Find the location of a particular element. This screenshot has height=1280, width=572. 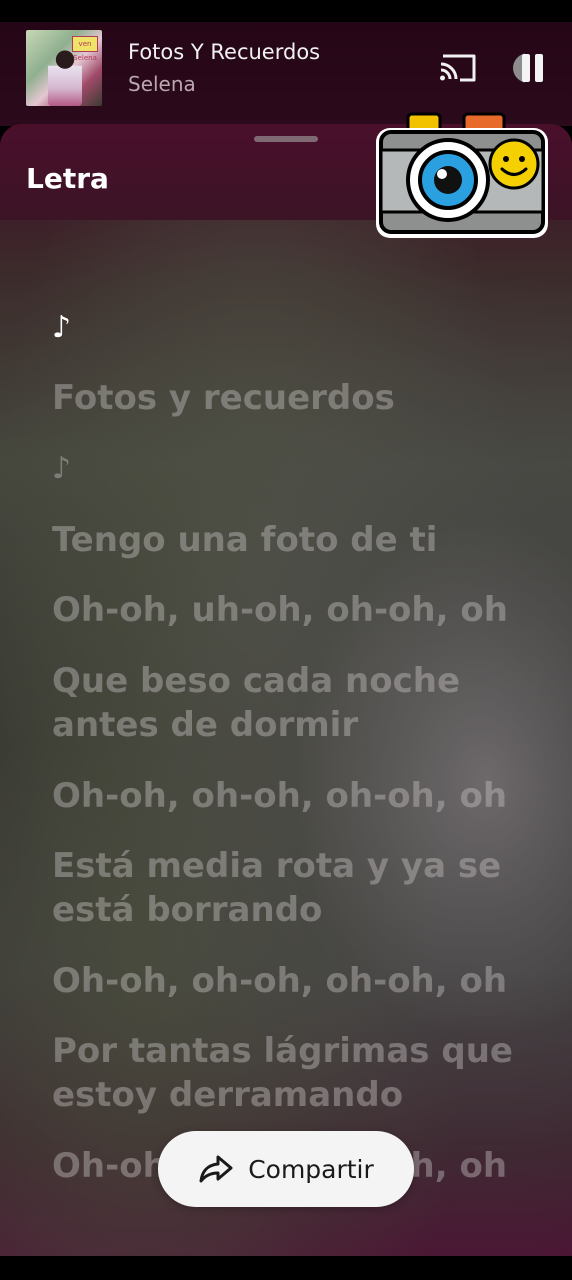

share-arrow-icon is located at coordinates (216, 1169).